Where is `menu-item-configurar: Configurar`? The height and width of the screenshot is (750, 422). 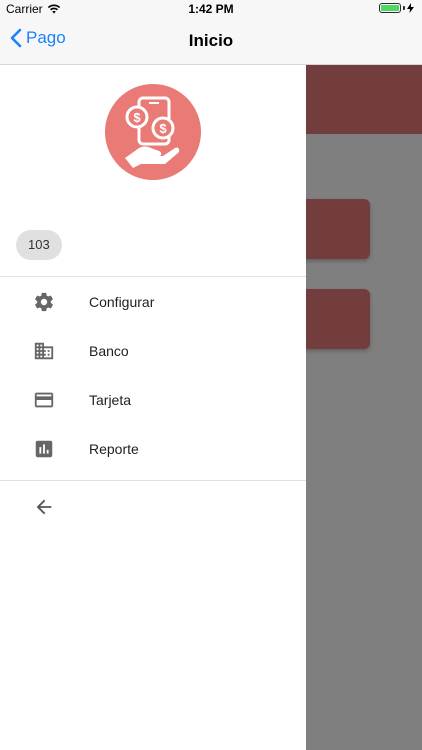
menu-item-configurar: Configurar is located at coordinates (153, 301).